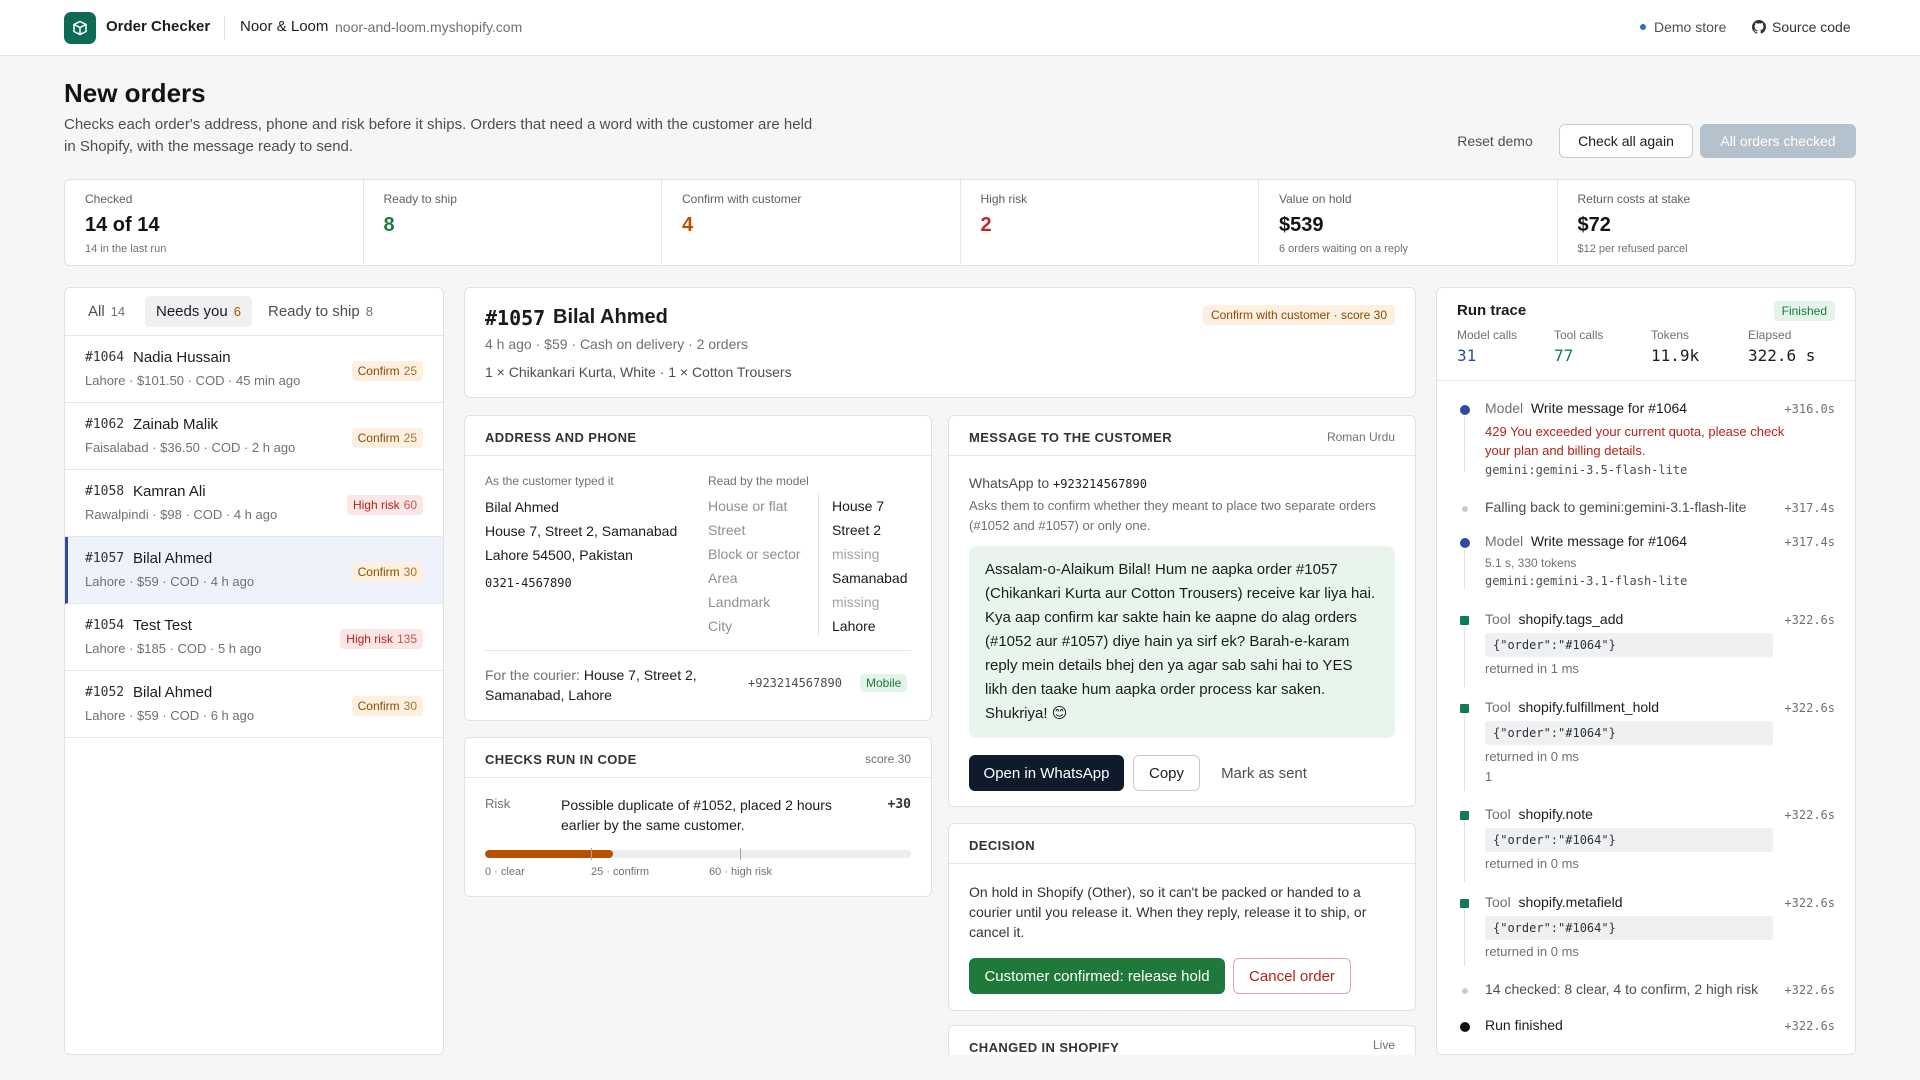  Describe the element at coordinates (384, 505) in the screenshot. I see `status-badge: High risk 60` at that location.